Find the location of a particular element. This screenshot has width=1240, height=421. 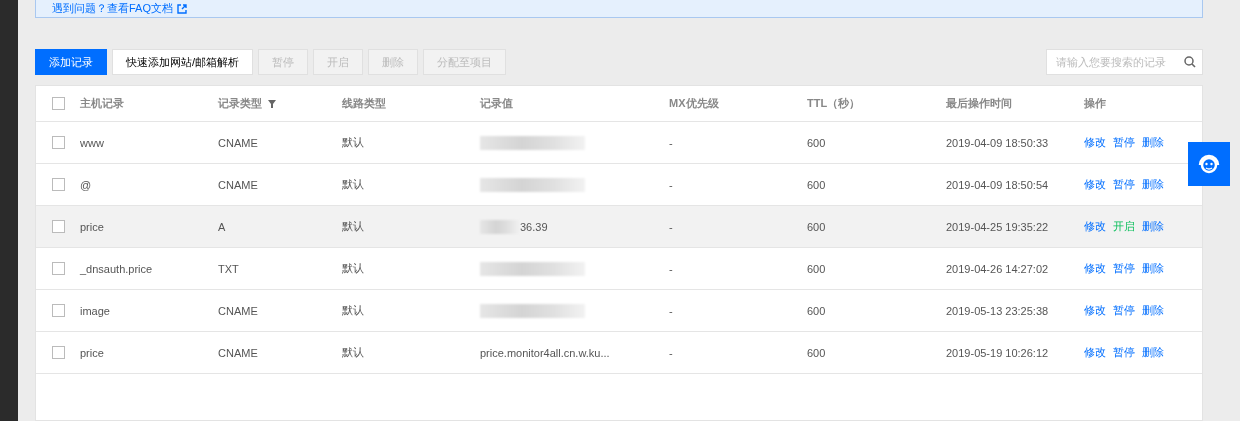

table-cell-text: TXT is located at coordinates (229, 268).